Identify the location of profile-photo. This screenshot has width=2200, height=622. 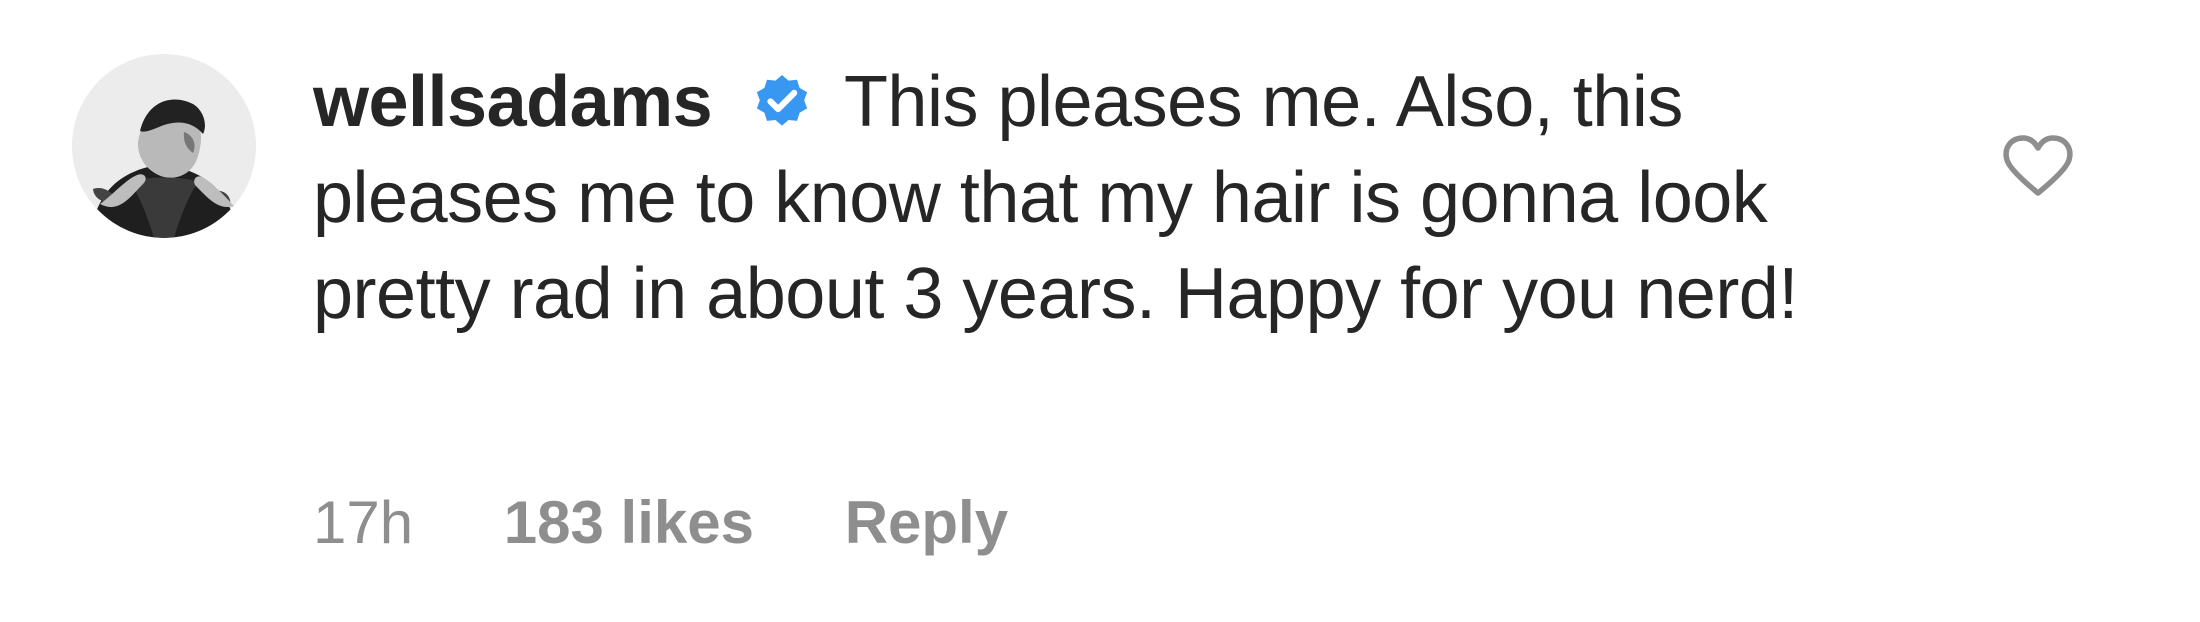
(164, 146).